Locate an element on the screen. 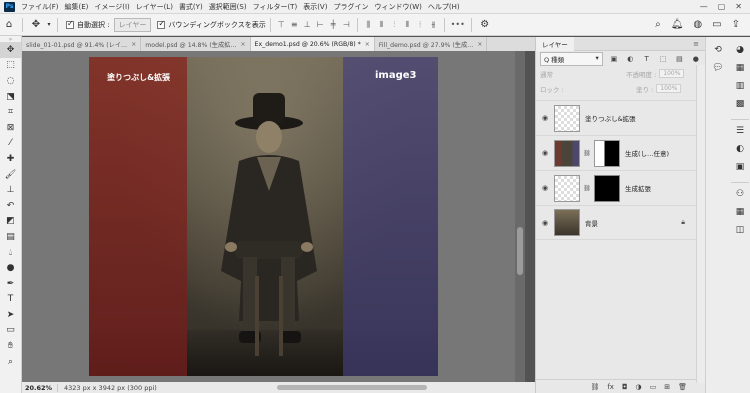 The height and width of the screenshot is (393, 750). history-brush-tool-icon: ↶ is located at coordinates (10, 206).